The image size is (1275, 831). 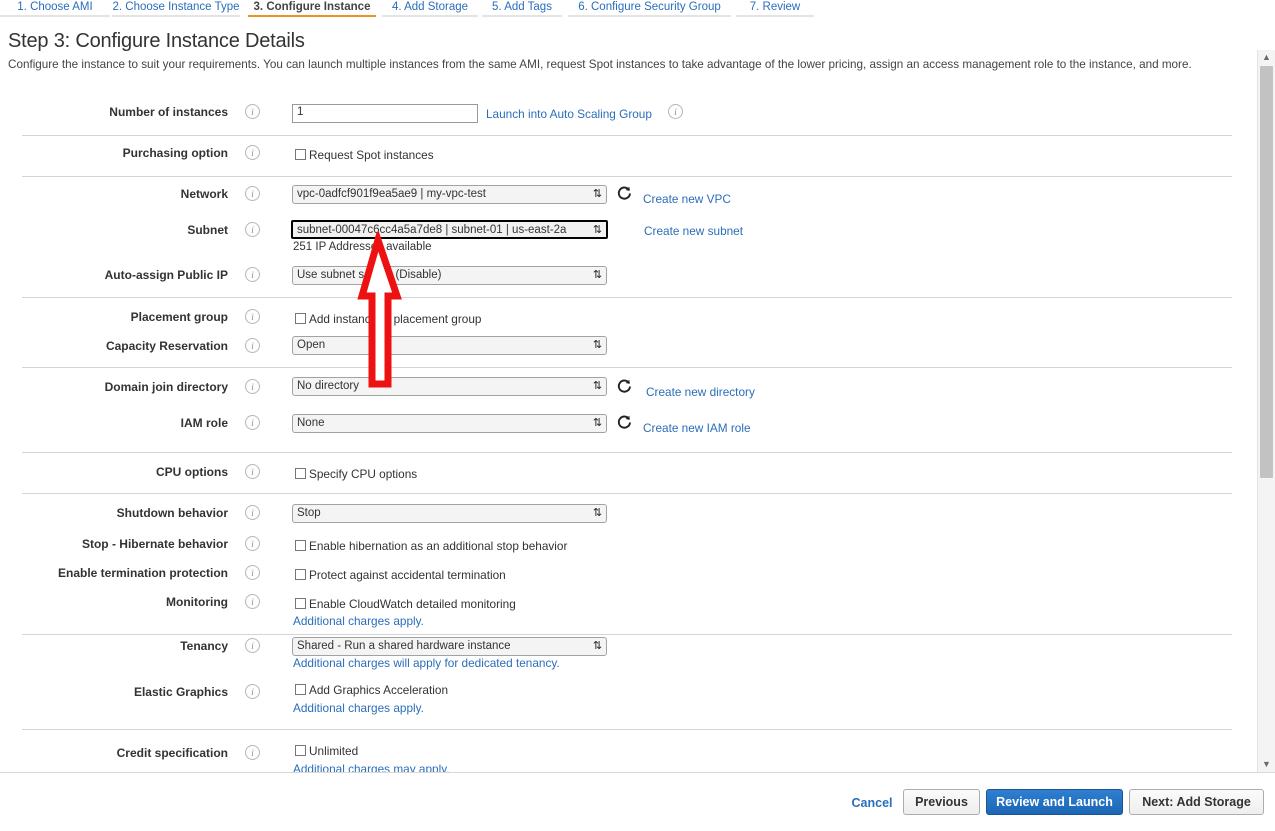 What do you see at coordinates (693, 231) in the screenshot?
I see `create-new-subnet-link: Create new subnet` at bounding box center [693, 231].